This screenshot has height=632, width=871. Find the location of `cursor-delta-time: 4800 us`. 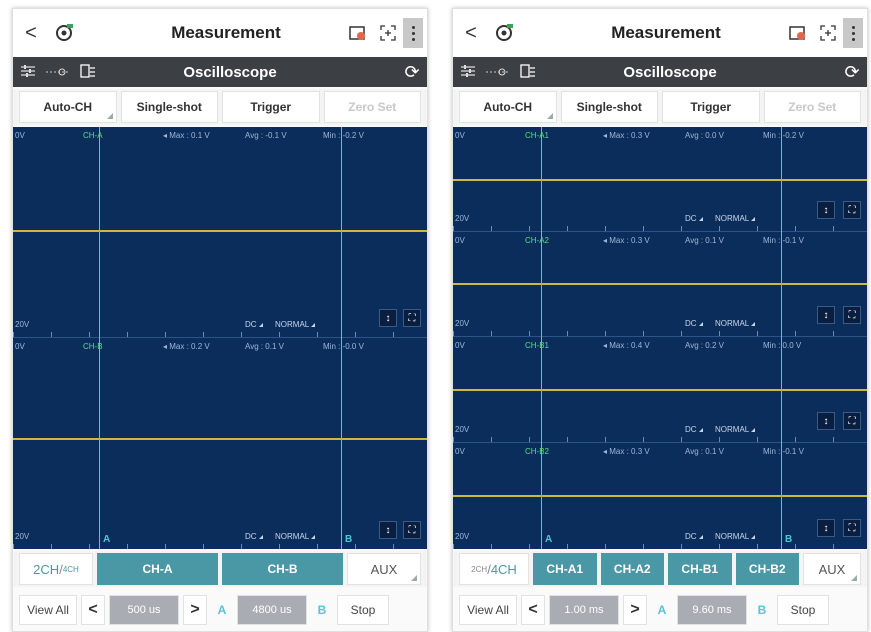

cursor-delta-time: 4800 us is located at coordinates (272, 610).